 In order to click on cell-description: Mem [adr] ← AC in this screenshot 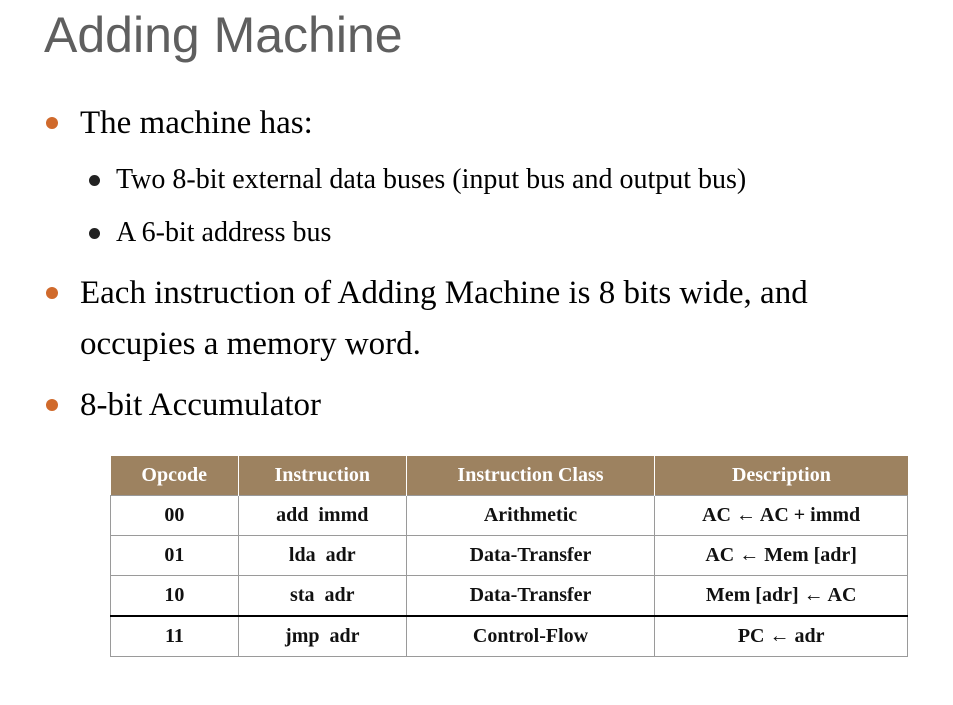, I will do `click(781, 596)`.